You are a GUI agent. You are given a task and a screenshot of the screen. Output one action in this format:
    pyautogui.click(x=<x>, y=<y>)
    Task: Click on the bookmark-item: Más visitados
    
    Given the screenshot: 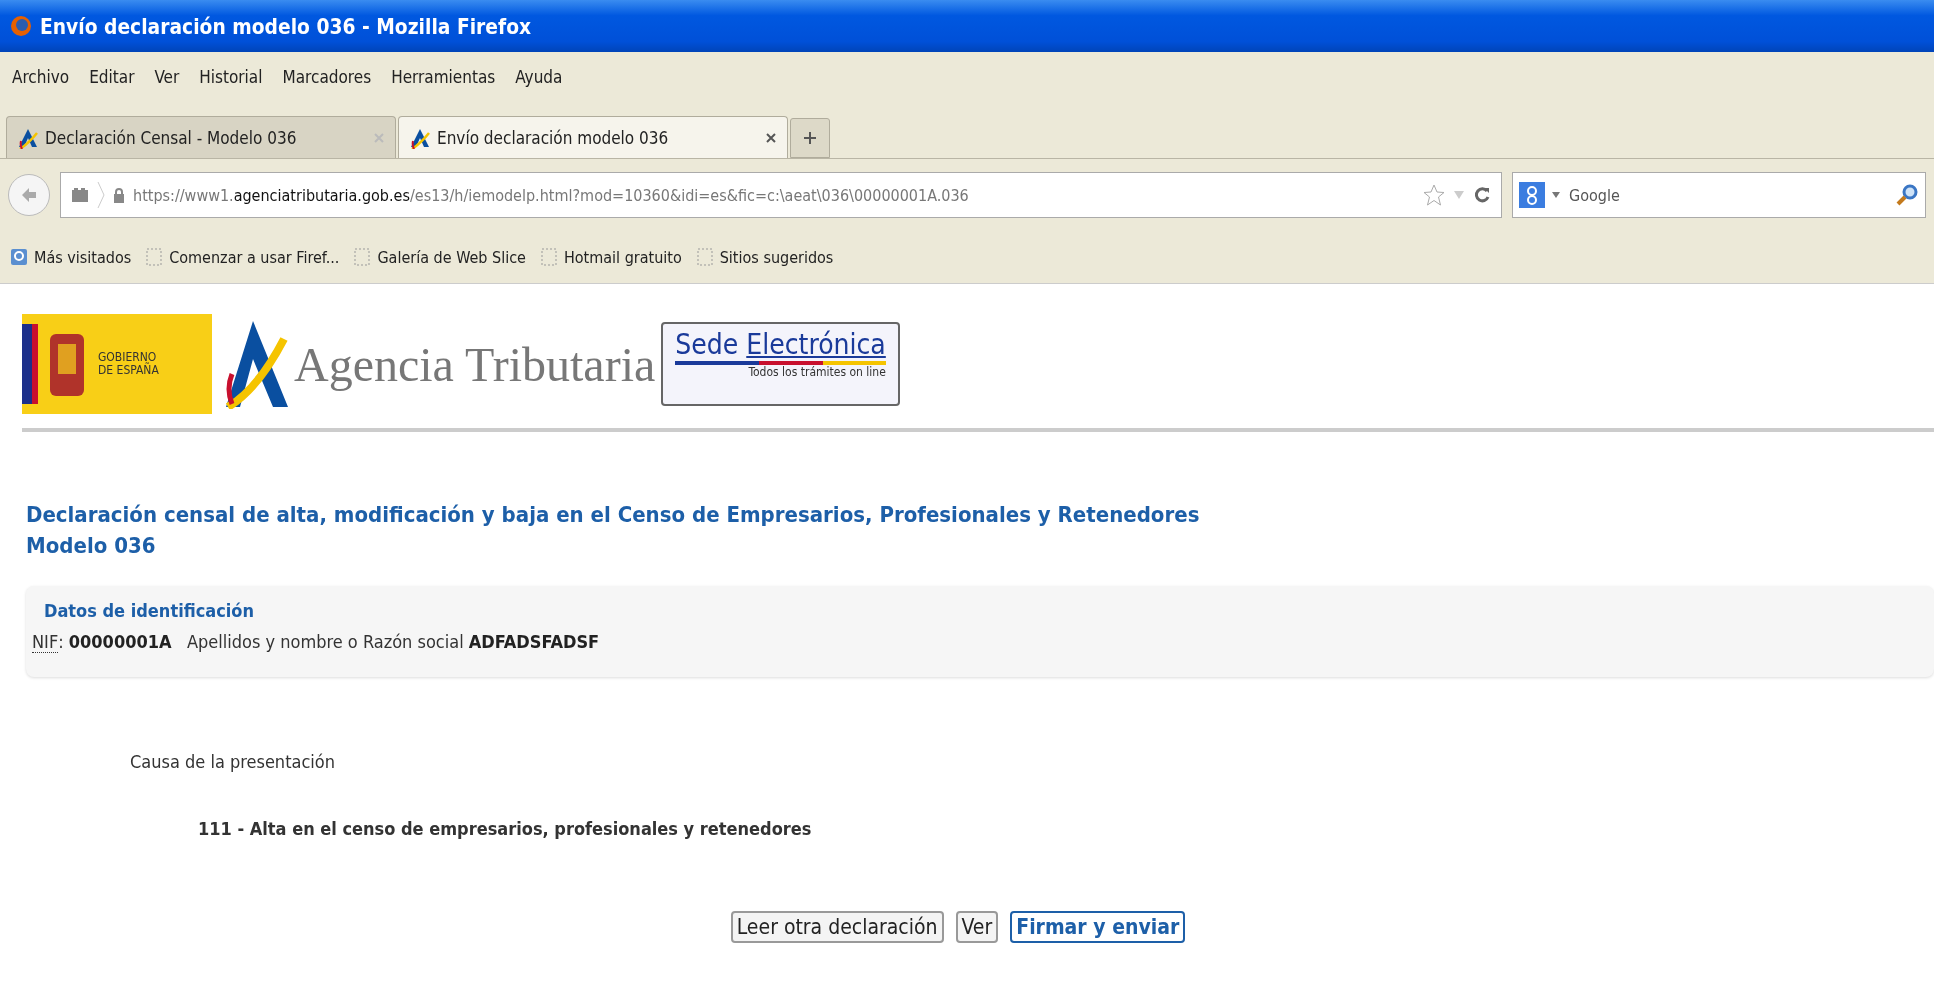 What is the action you would take?
    pyautogui.click(x=71, y=257)
    